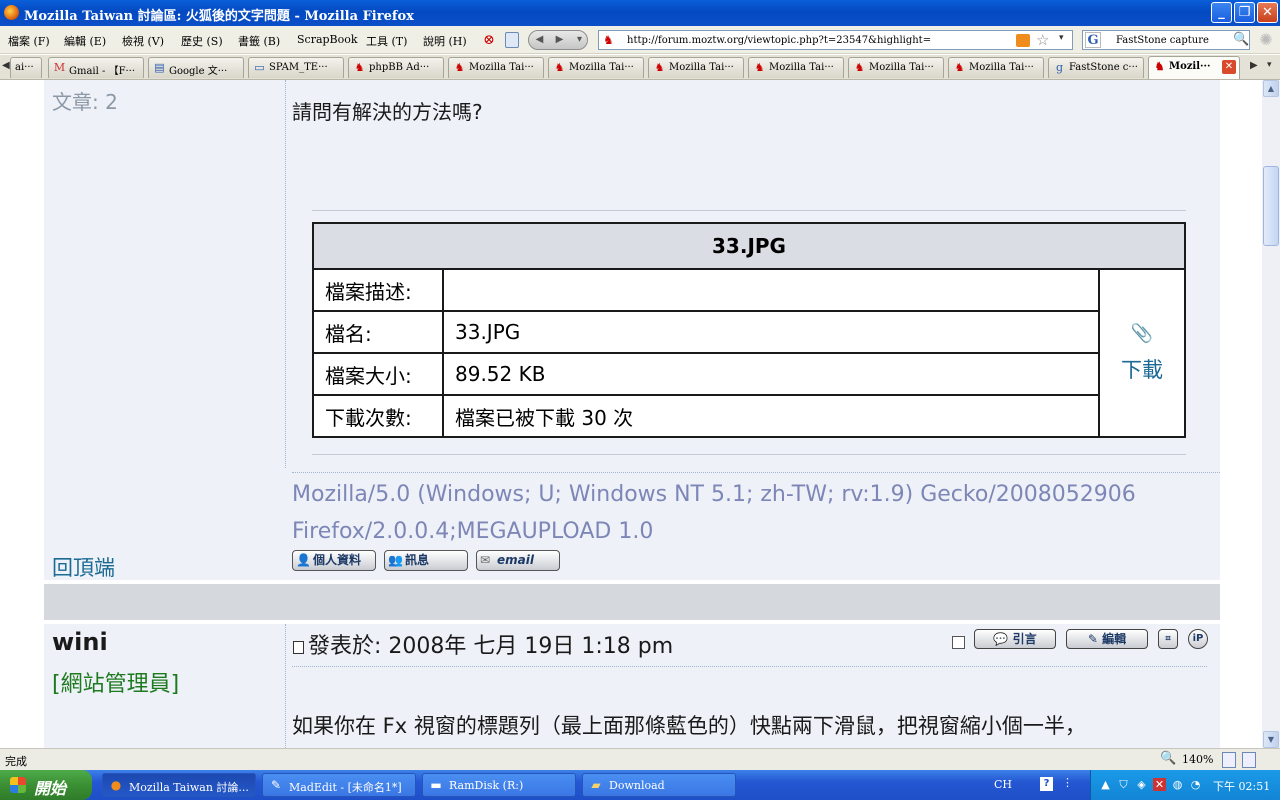  I want to click on search-bar: G 🔍, so click(1166, 40).